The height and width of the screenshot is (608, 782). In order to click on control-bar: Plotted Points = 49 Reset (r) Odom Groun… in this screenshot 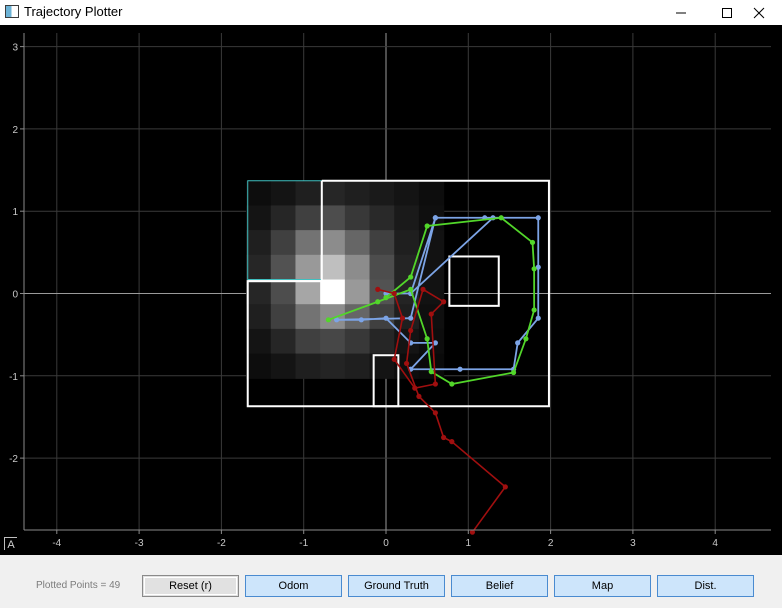, I will do `click(391, 581)`.